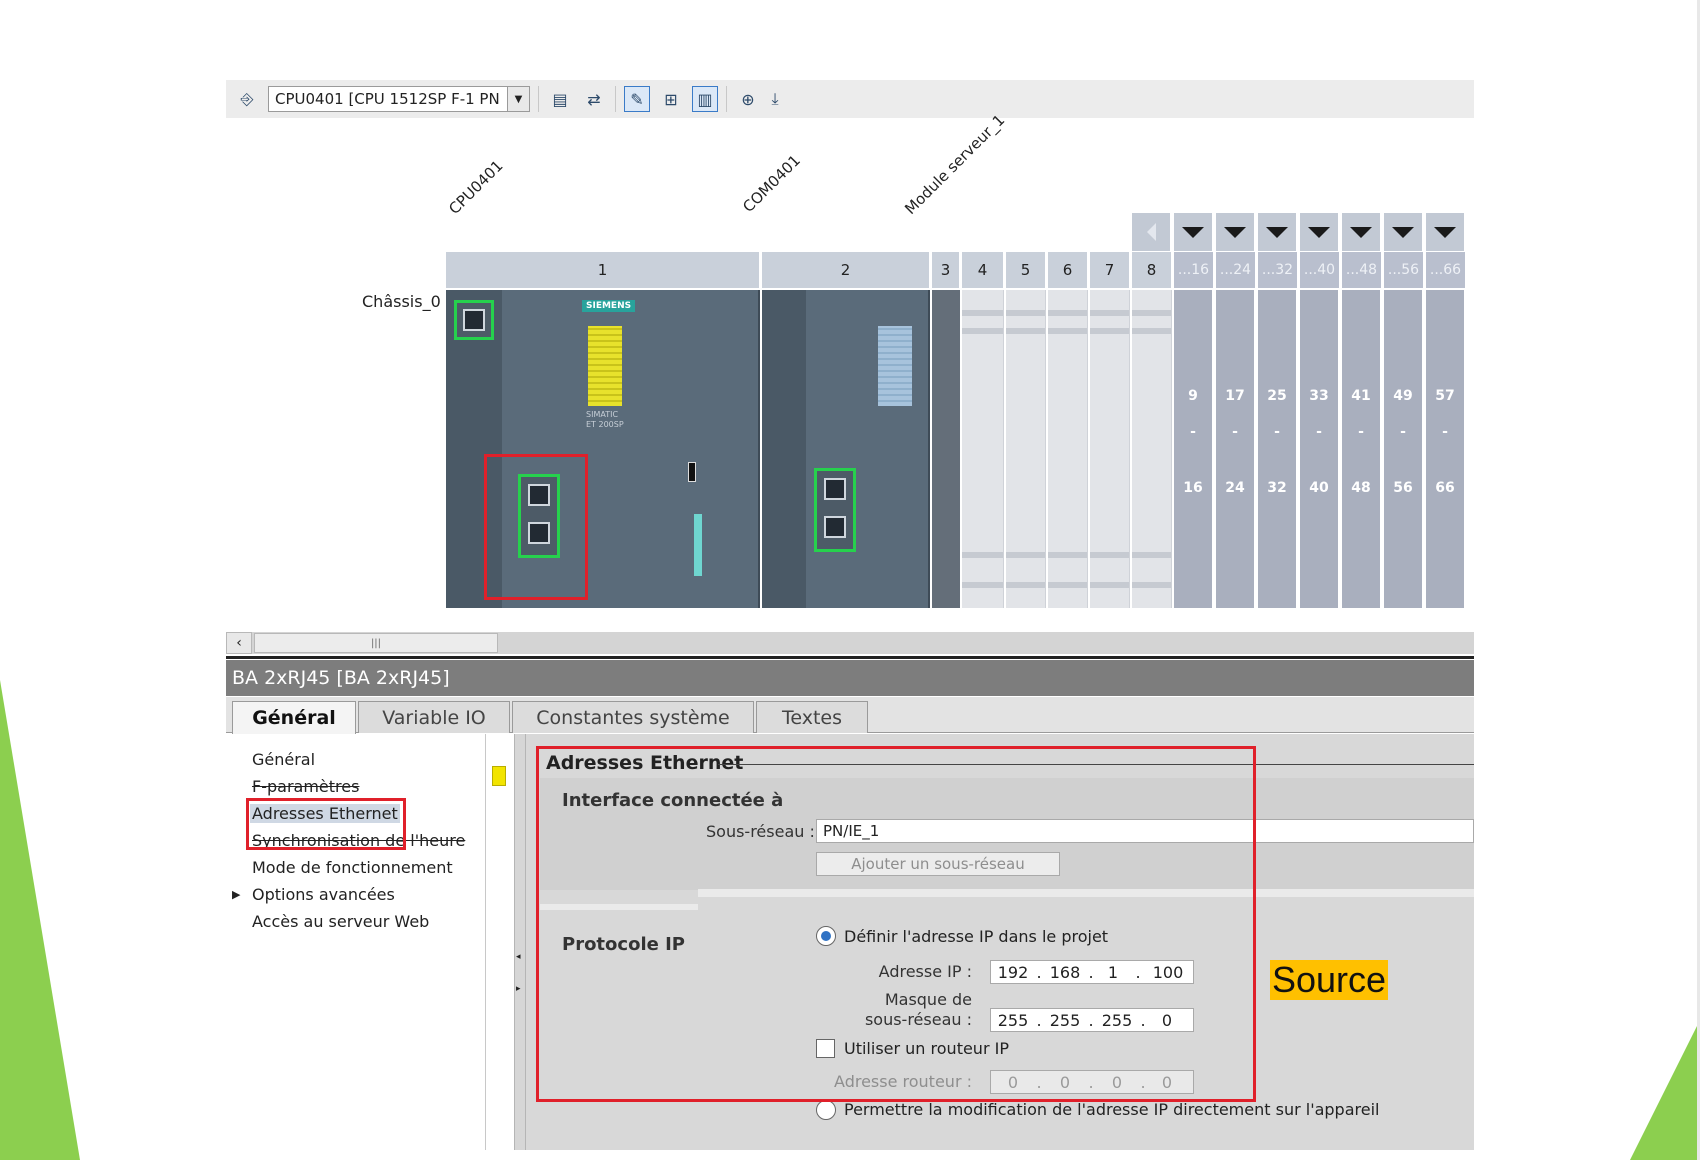  Describe the element at coordinates (283, 759) in the screenshot. I see `nav-item-general: Général` at that location.